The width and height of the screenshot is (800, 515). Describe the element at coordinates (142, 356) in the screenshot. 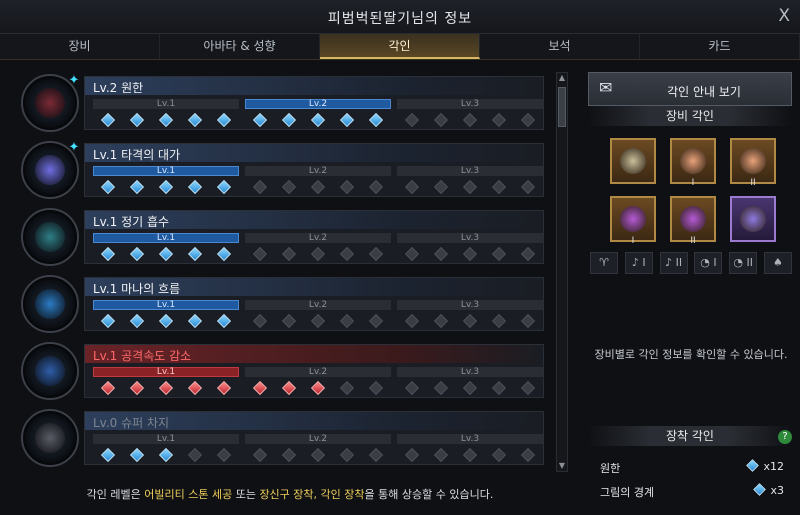

I see `engraving-name: Lv.1 공격속도 감소` at that location.